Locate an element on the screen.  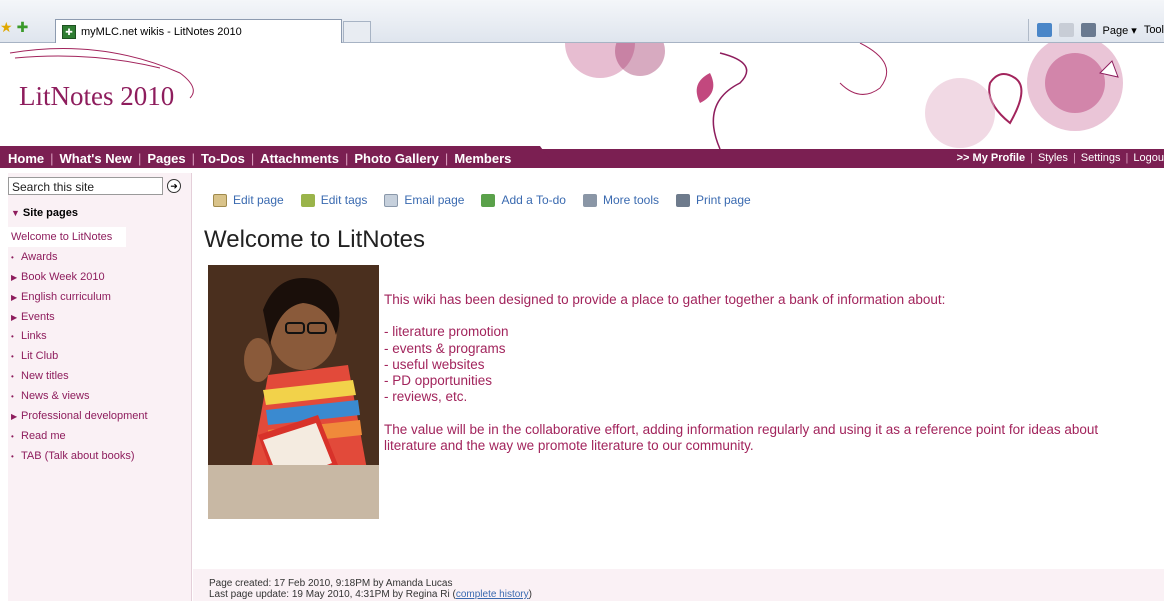
sidebar-item-tab: • TAB (Talk about books) is located at coordinates (100, 456).